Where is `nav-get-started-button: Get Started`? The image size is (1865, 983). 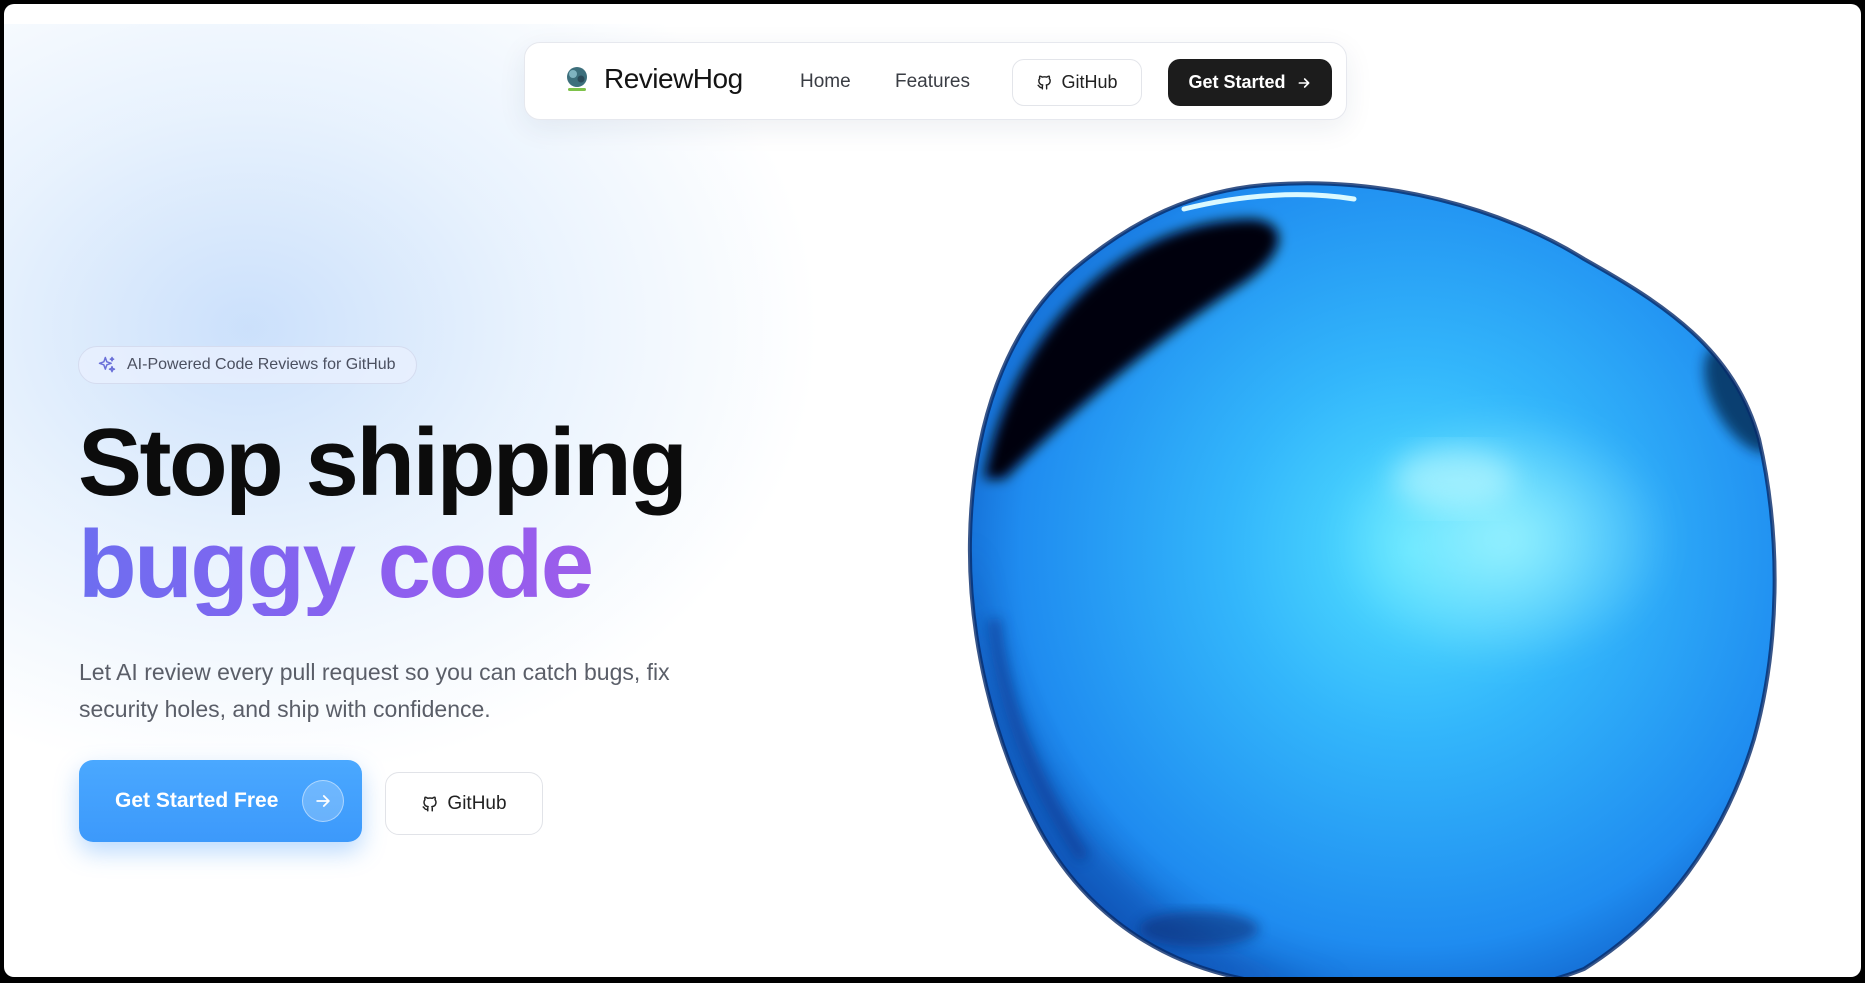
nav-get-started-button: Get Started is located at coordinates (1250, 82).